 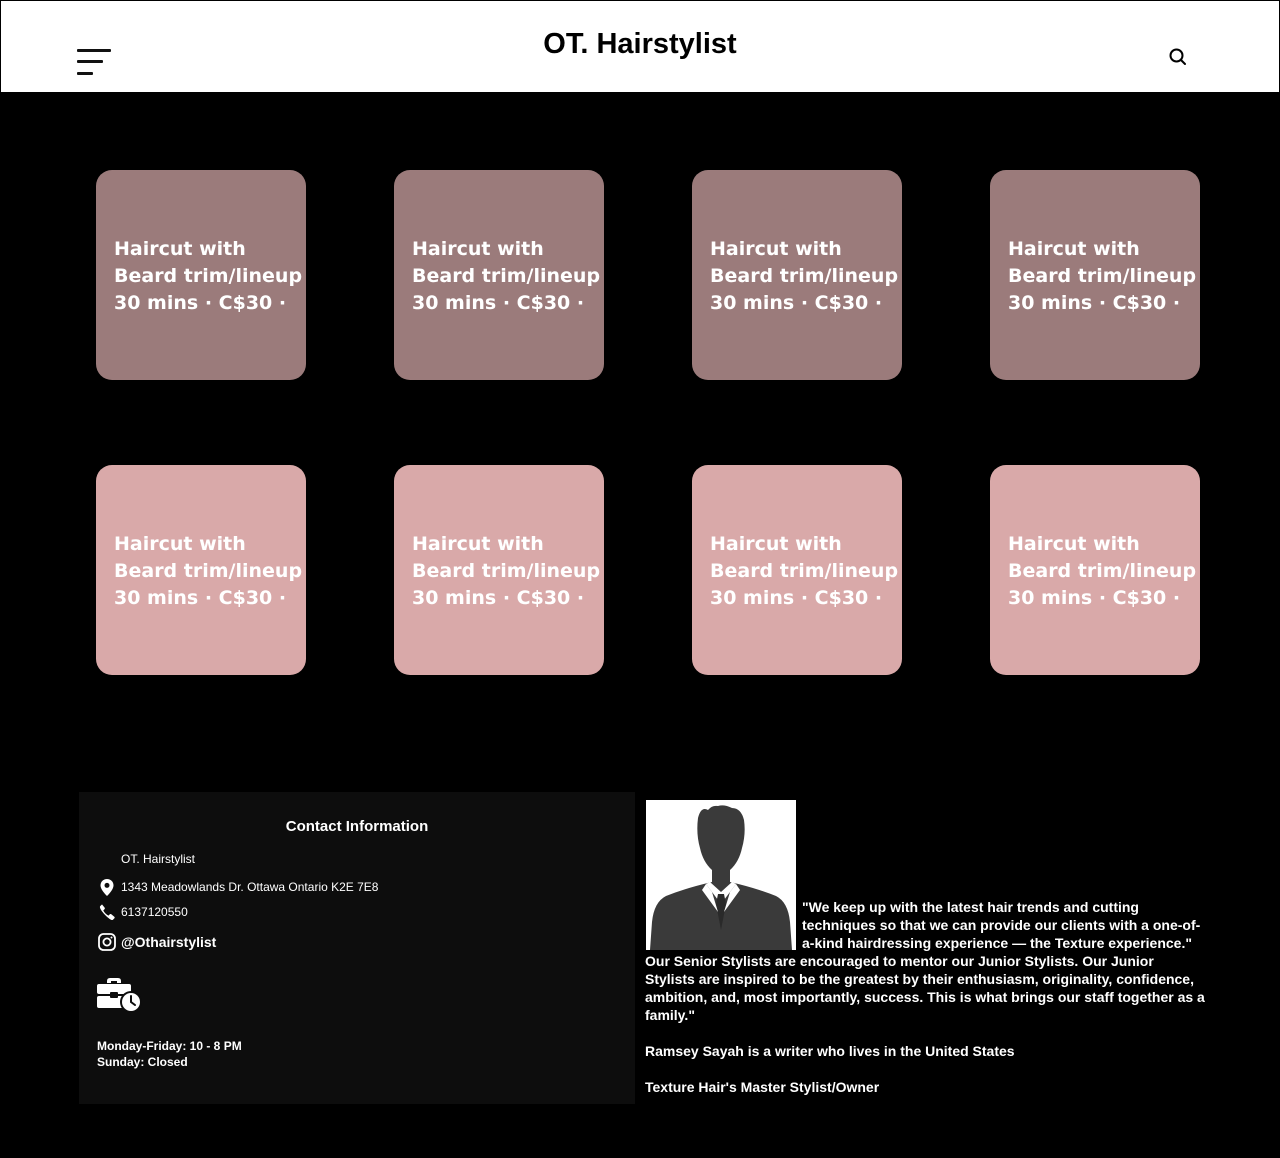 I want to click on search-icon, so click(x=1178, y=57).